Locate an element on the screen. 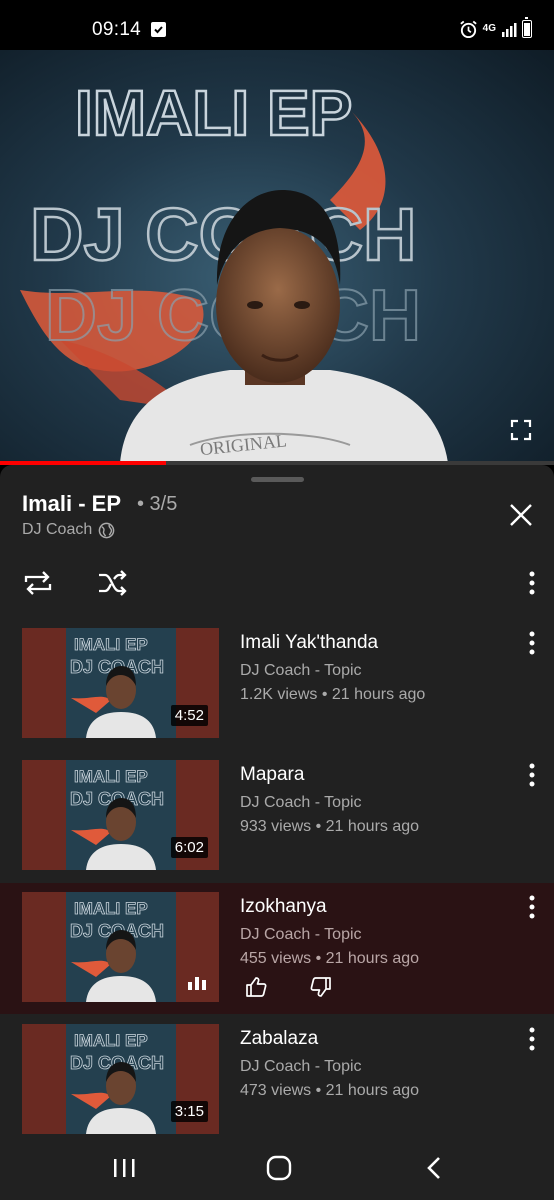 The width and height of the screenshot is (554, 1200). video-thumbnail: IMALI EP DJ COACH is located at coordinates (120, 947).